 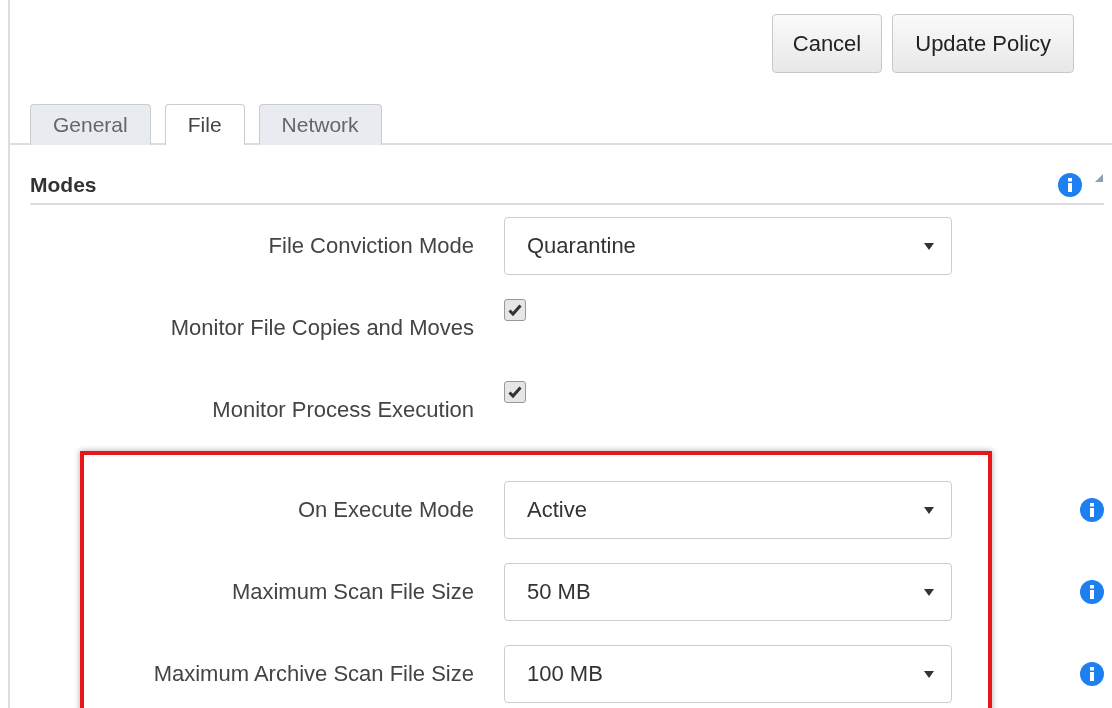 What do you see at coordinates (983, 43) in the screenshot?
I see `update-policy-button: Update Policy` at bounding box center [983, 43].